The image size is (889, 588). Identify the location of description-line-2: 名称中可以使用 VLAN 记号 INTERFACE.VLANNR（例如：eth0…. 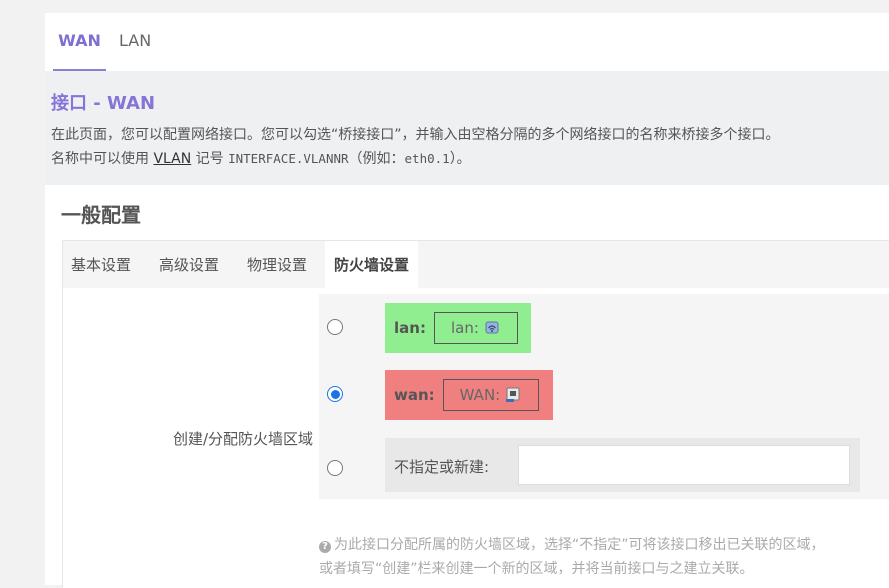
(470, 159).